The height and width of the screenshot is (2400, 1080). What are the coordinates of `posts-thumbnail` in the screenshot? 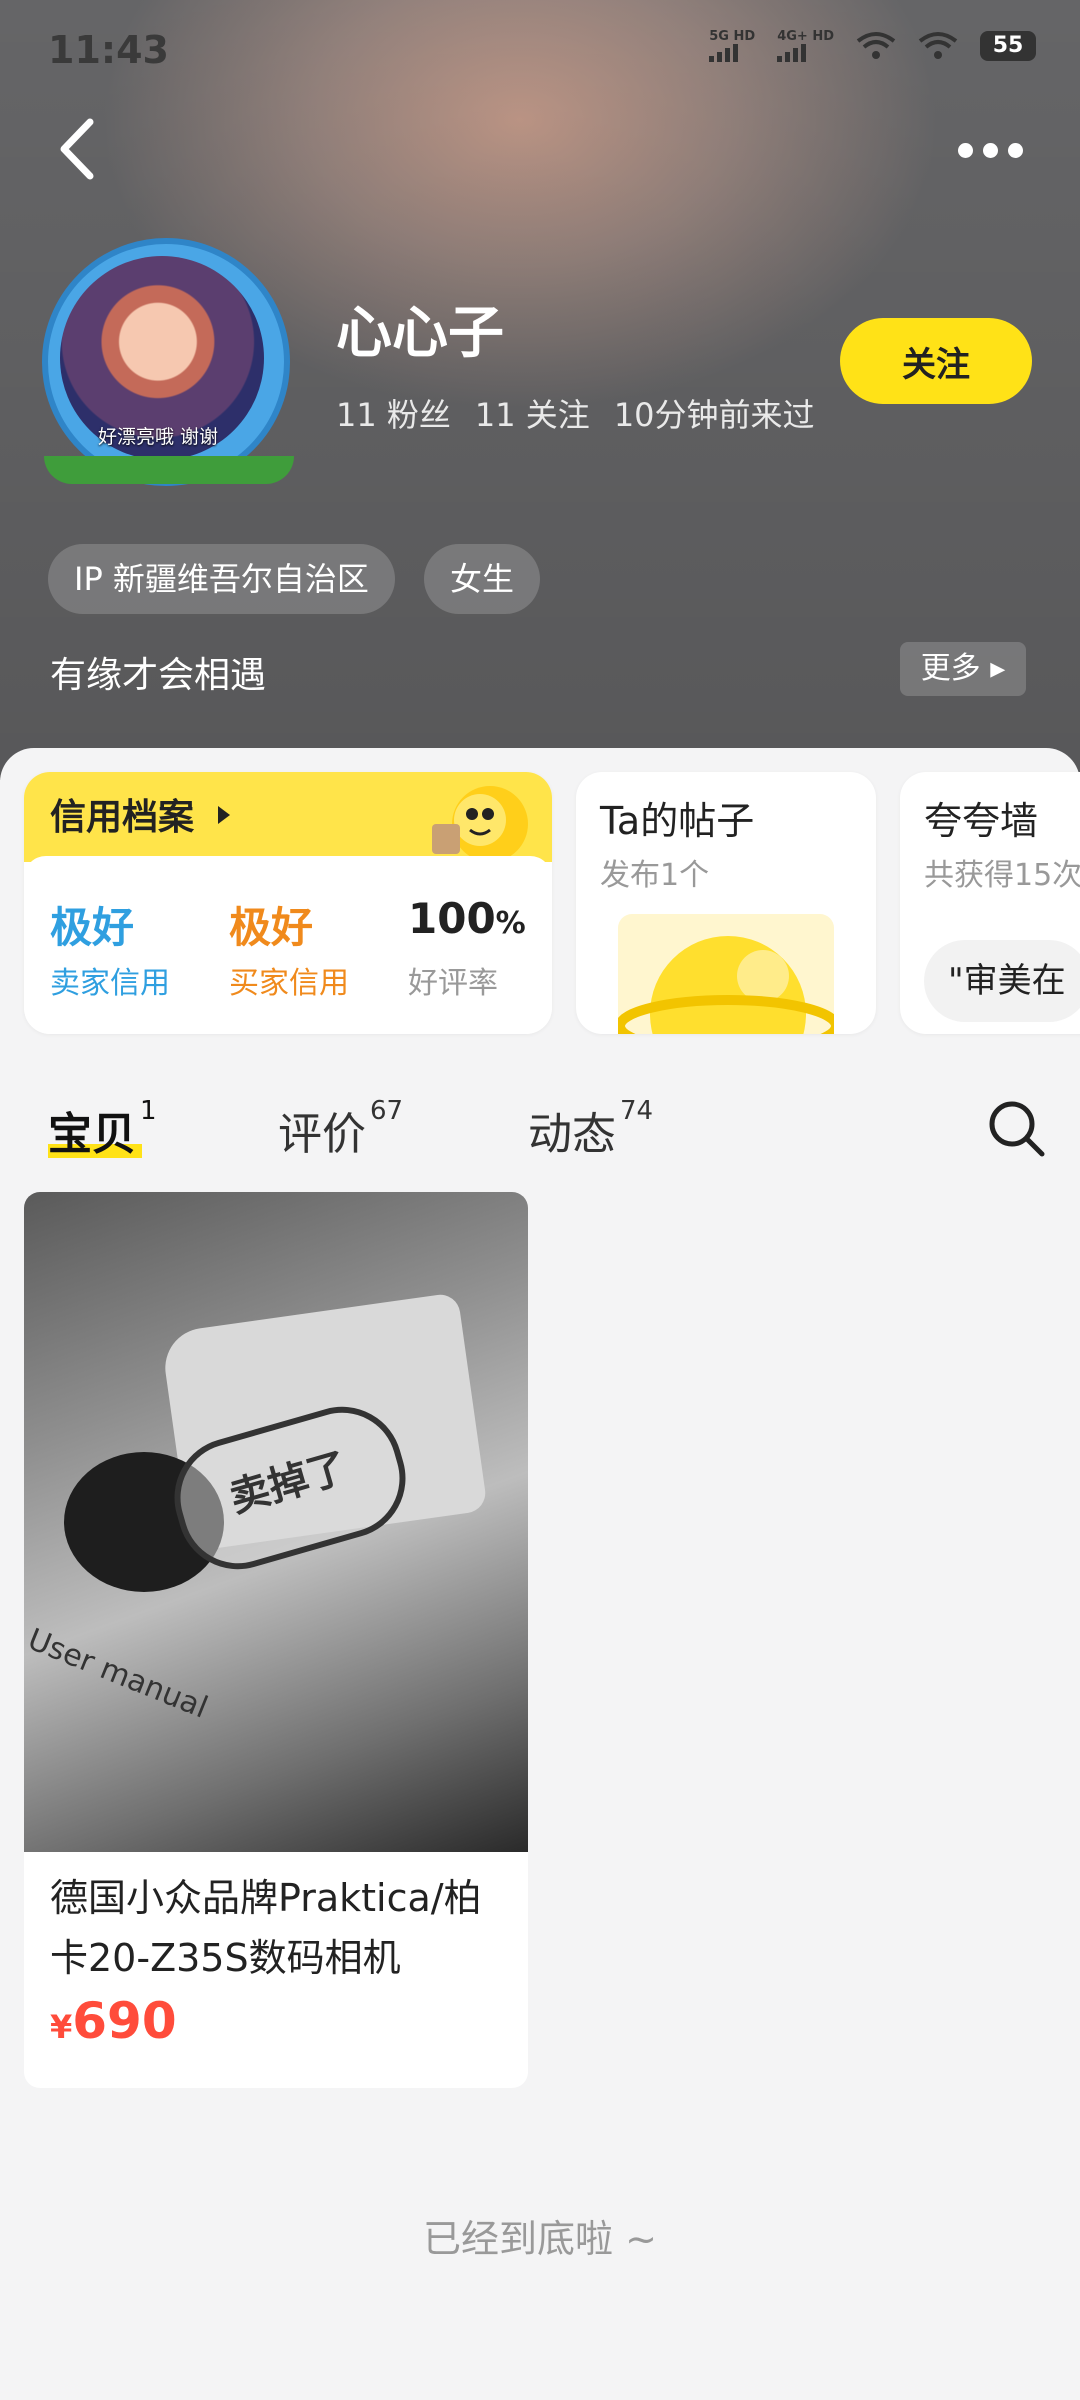 It's located at (726, 974).